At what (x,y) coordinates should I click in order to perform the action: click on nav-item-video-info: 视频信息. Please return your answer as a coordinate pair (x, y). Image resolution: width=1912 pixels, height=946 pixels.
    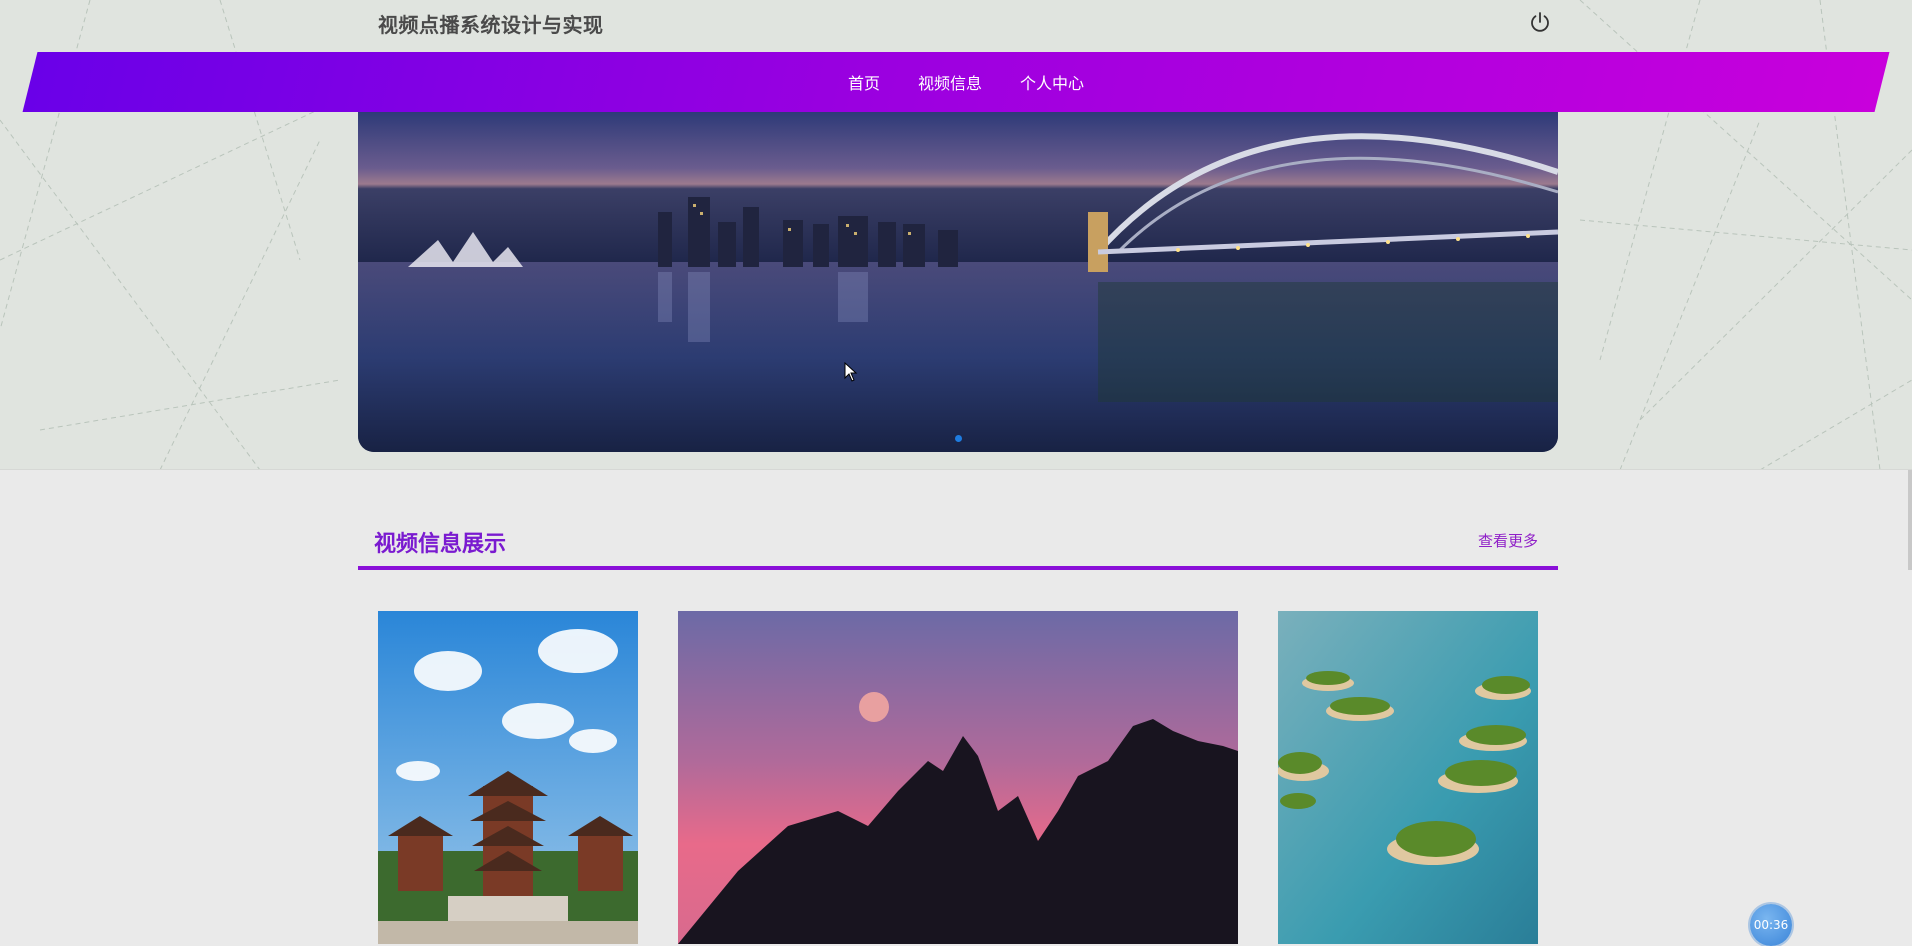
    Looking at the image, I should click on (950, 82).